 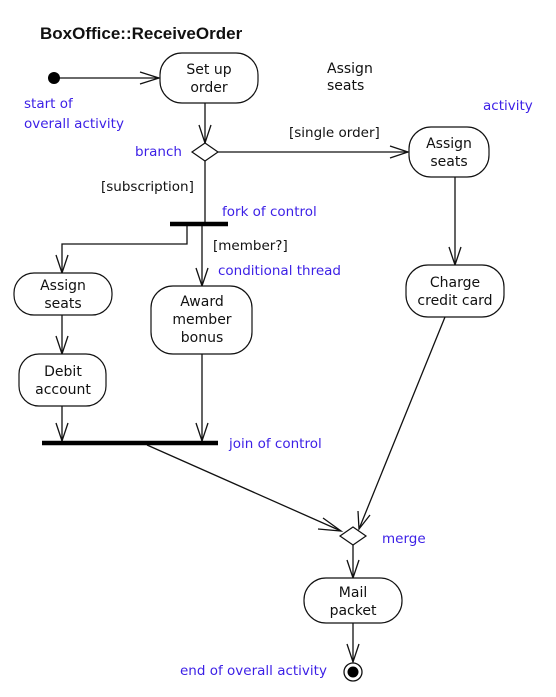 I want to click on activity-label: Award, so click(x=201, y=302).